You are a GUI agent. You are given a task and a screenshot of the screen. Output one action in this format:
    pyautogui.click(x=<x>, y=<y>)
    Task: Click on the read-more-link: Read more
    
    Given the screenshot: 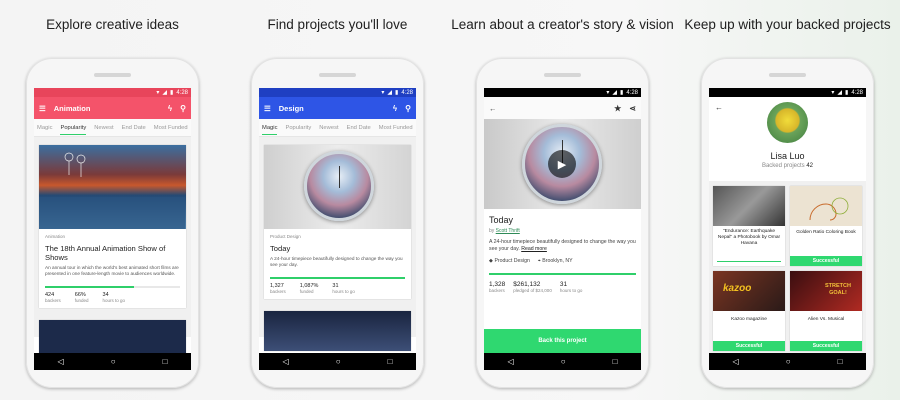 What is the action you would take?
    pyautogui.click(x=534, y=249)
    